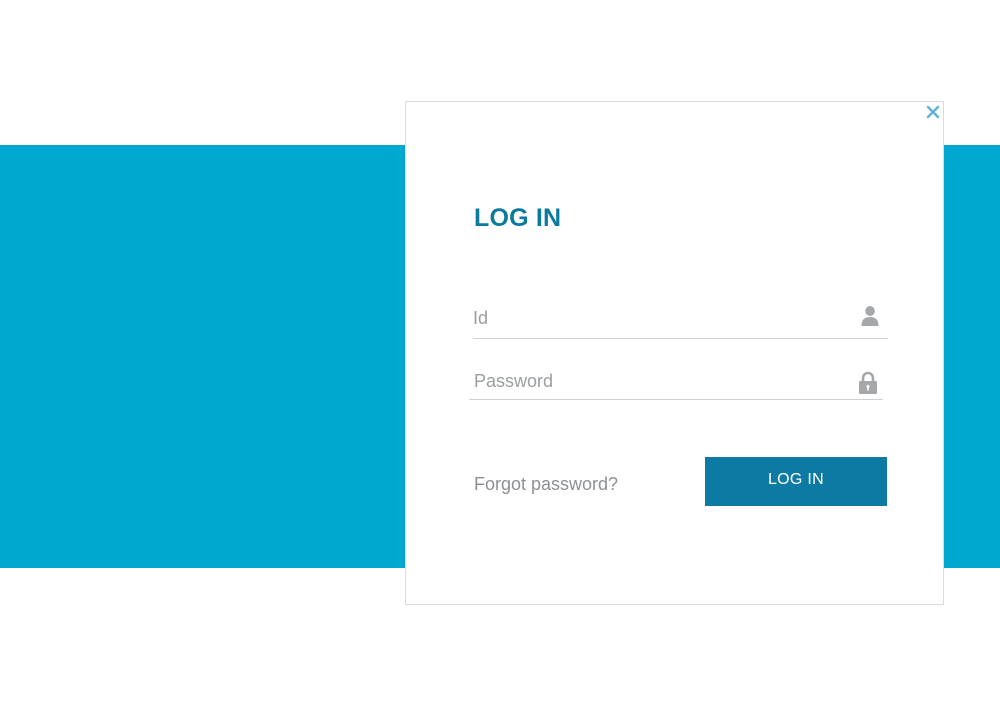 Image resolution: width=1000 pixels, height=714 pixels. Describe the element at coordinates (933, 112) in the screenshot. I see `close-icon` at that location.